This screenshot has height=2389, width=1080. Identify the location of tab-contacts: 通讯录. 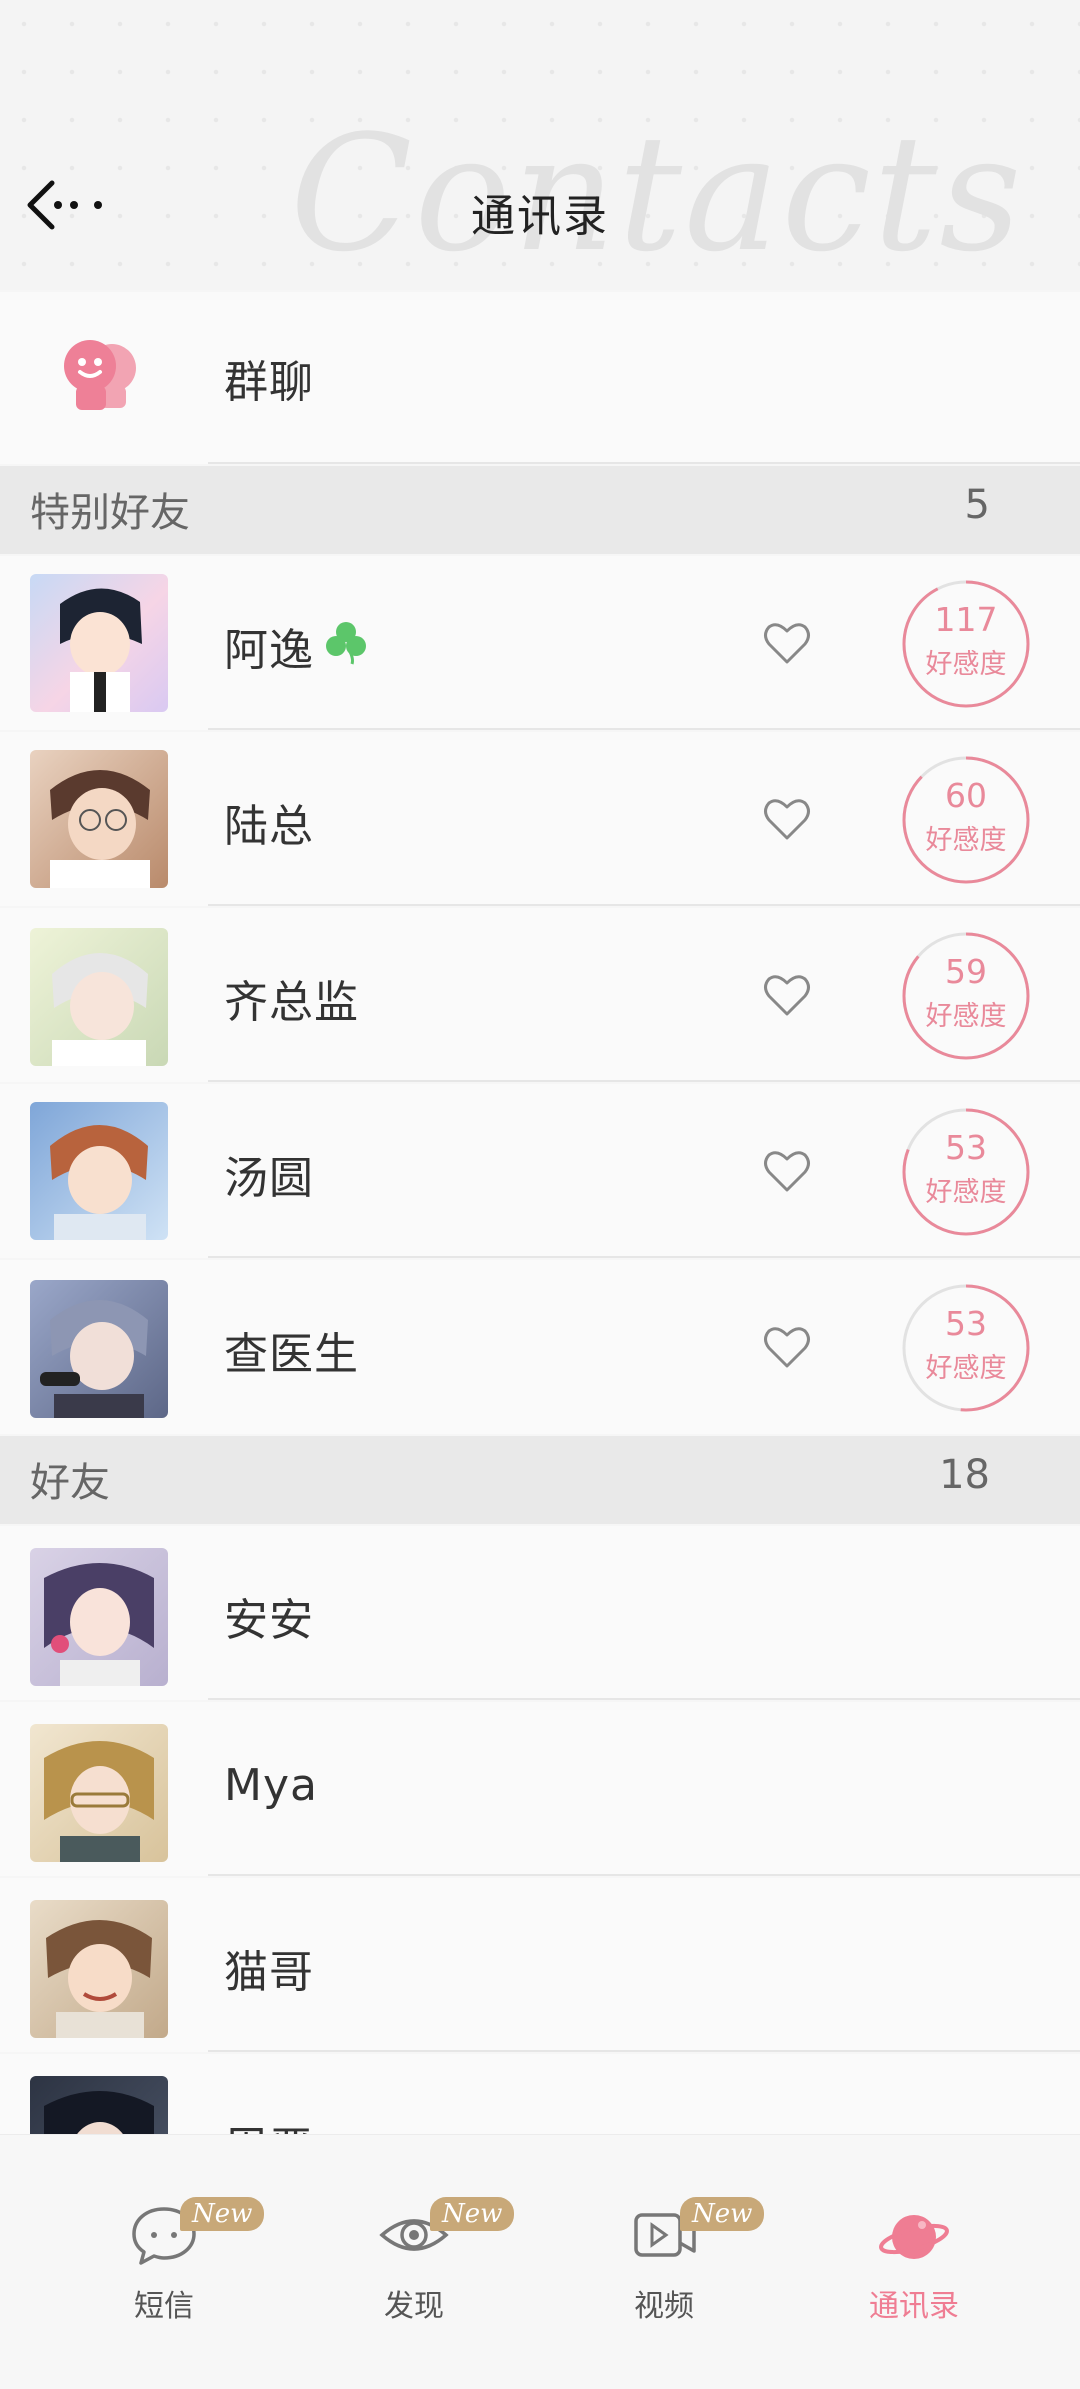
(914, 2249).